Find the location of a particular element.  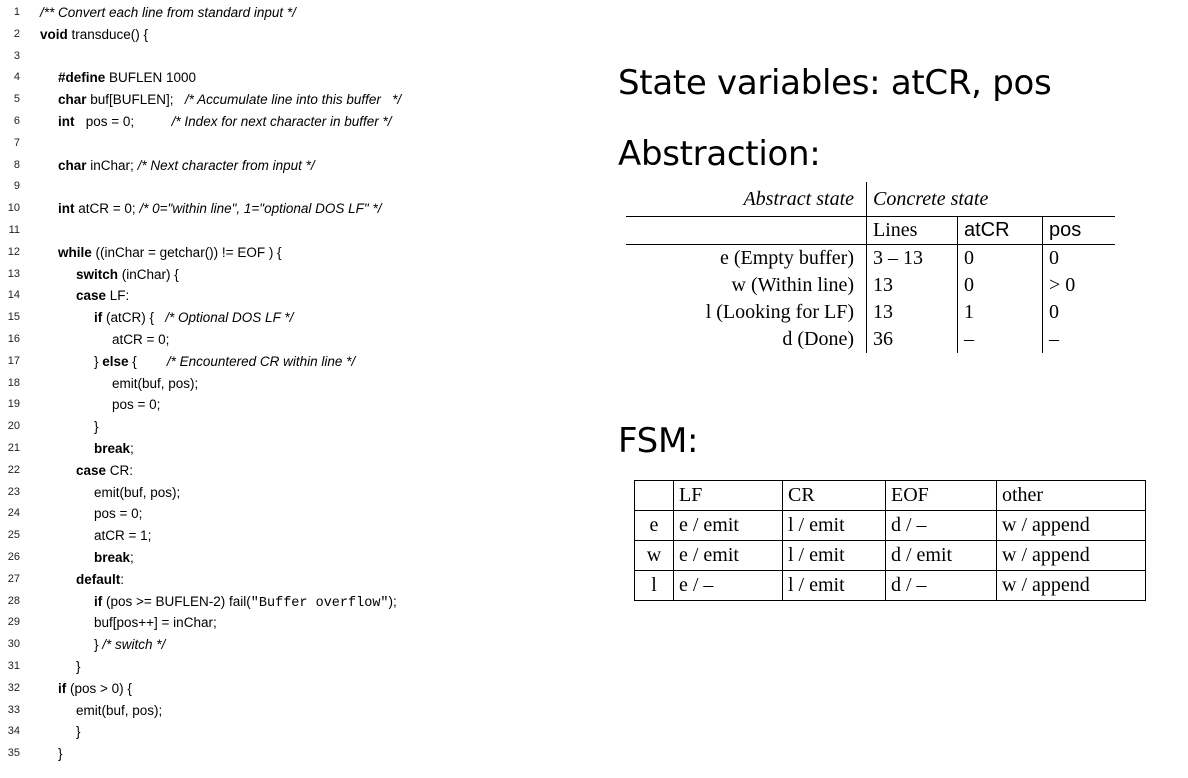

code-text: atCR = 1; is located at coordinates (122, 536).